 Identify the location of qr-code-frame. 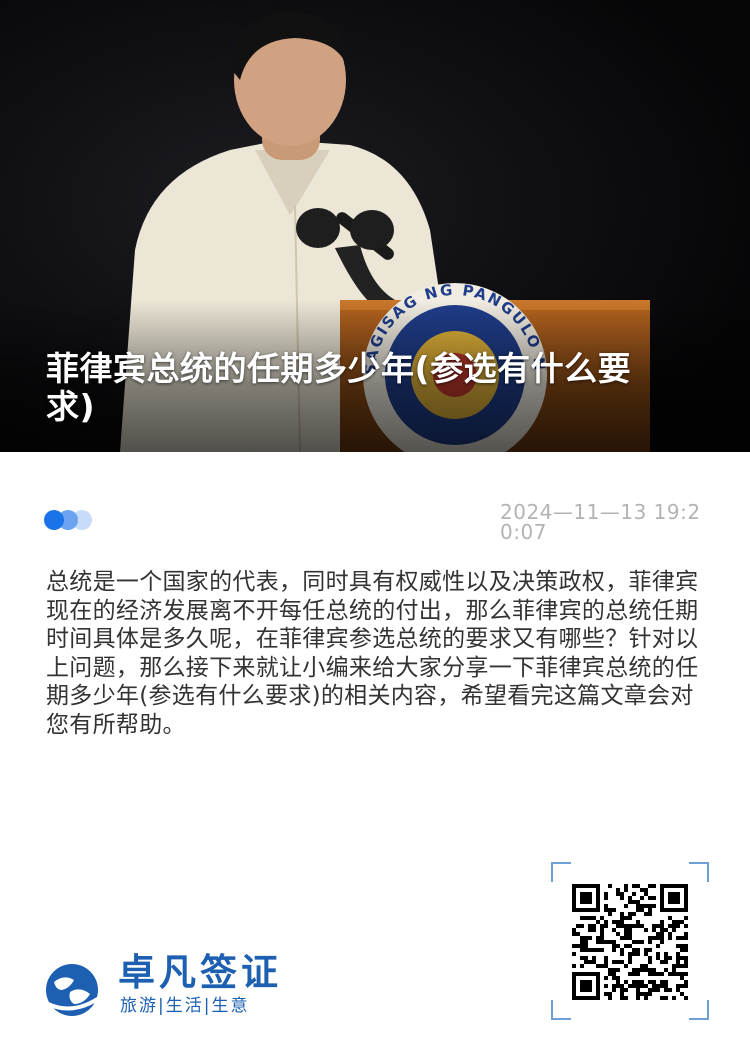
(630, 941).